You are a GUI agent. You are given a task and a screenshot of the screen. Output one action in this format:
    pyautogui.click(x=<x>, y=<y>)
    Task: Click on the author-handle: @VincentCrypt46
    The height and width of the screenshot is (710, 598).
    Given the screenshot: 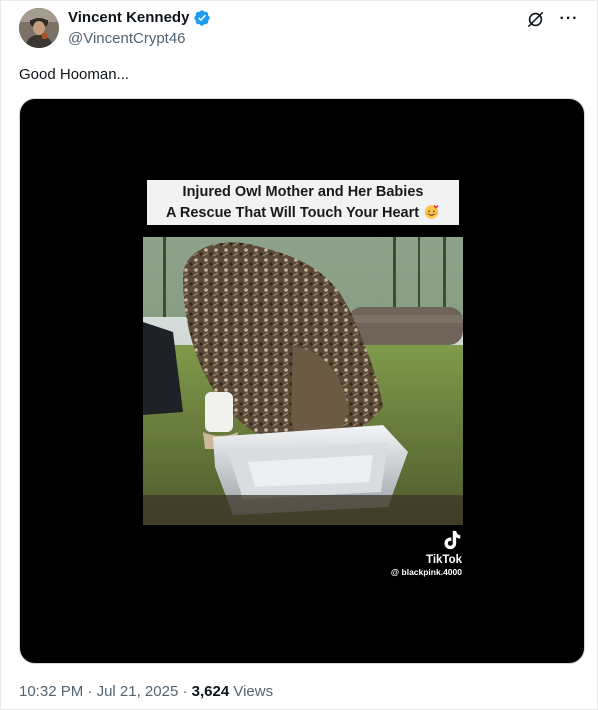 What is the action you would take?
    pyautogui.click(x=127, y=39)
    